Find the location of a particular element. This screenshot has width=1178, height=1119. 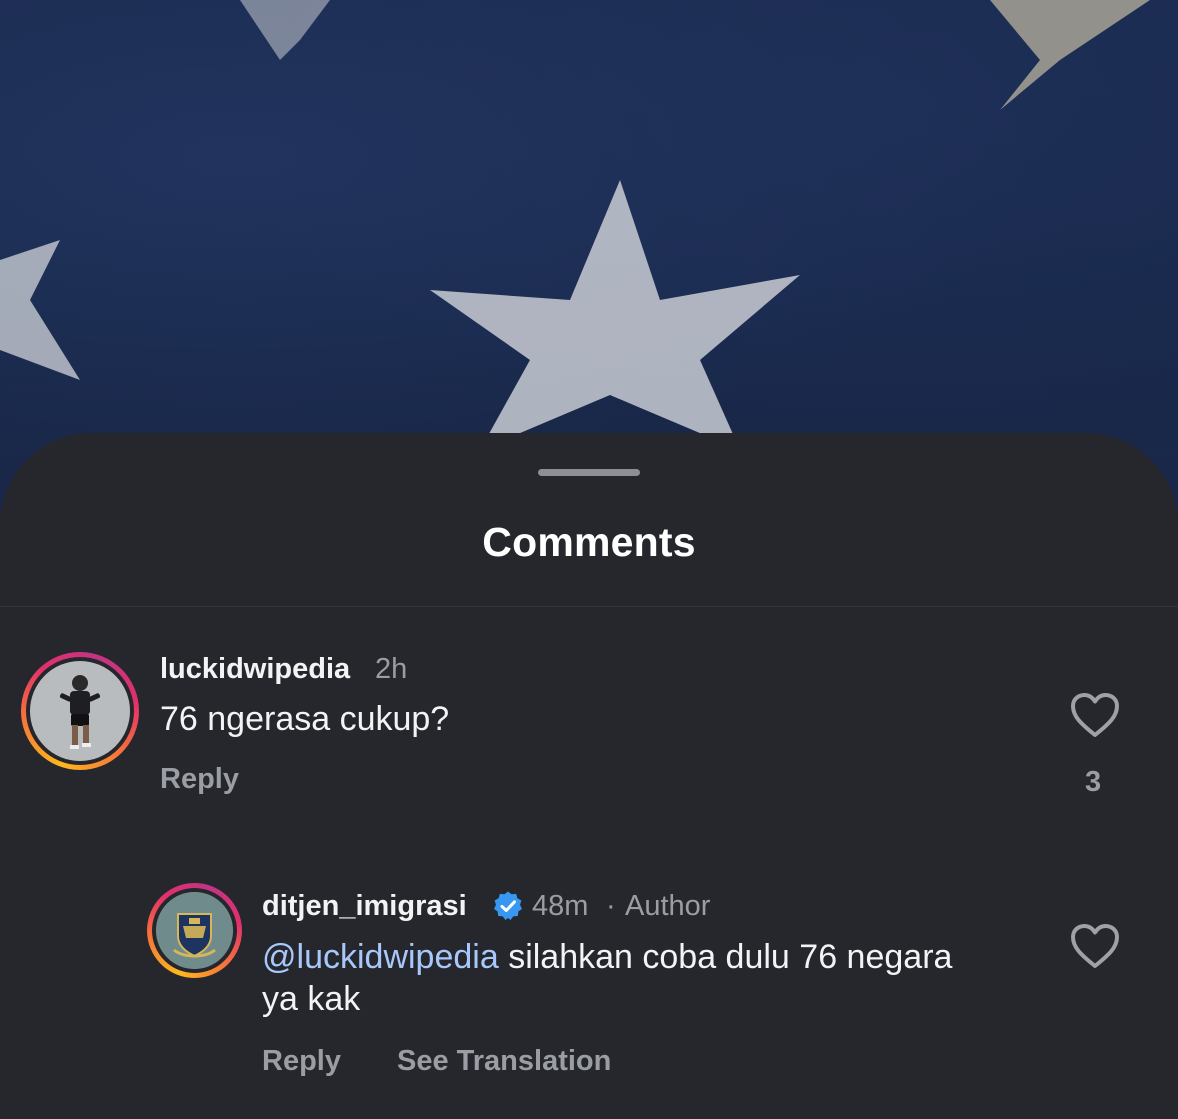

verified-badge-icon is located at coordinates (508, 905).